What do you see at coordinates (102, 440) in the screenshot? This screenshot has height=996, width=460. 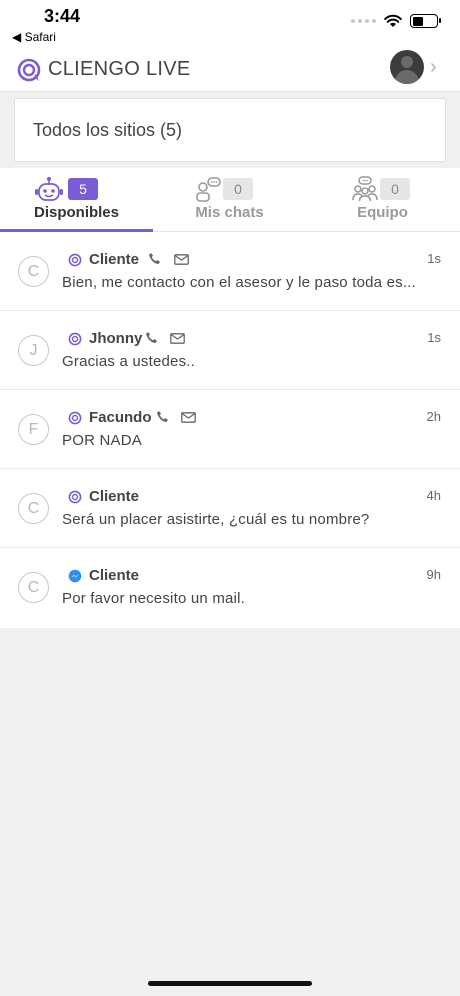 I see `message-preview: POR NADA` at bounding box center [102, 440].